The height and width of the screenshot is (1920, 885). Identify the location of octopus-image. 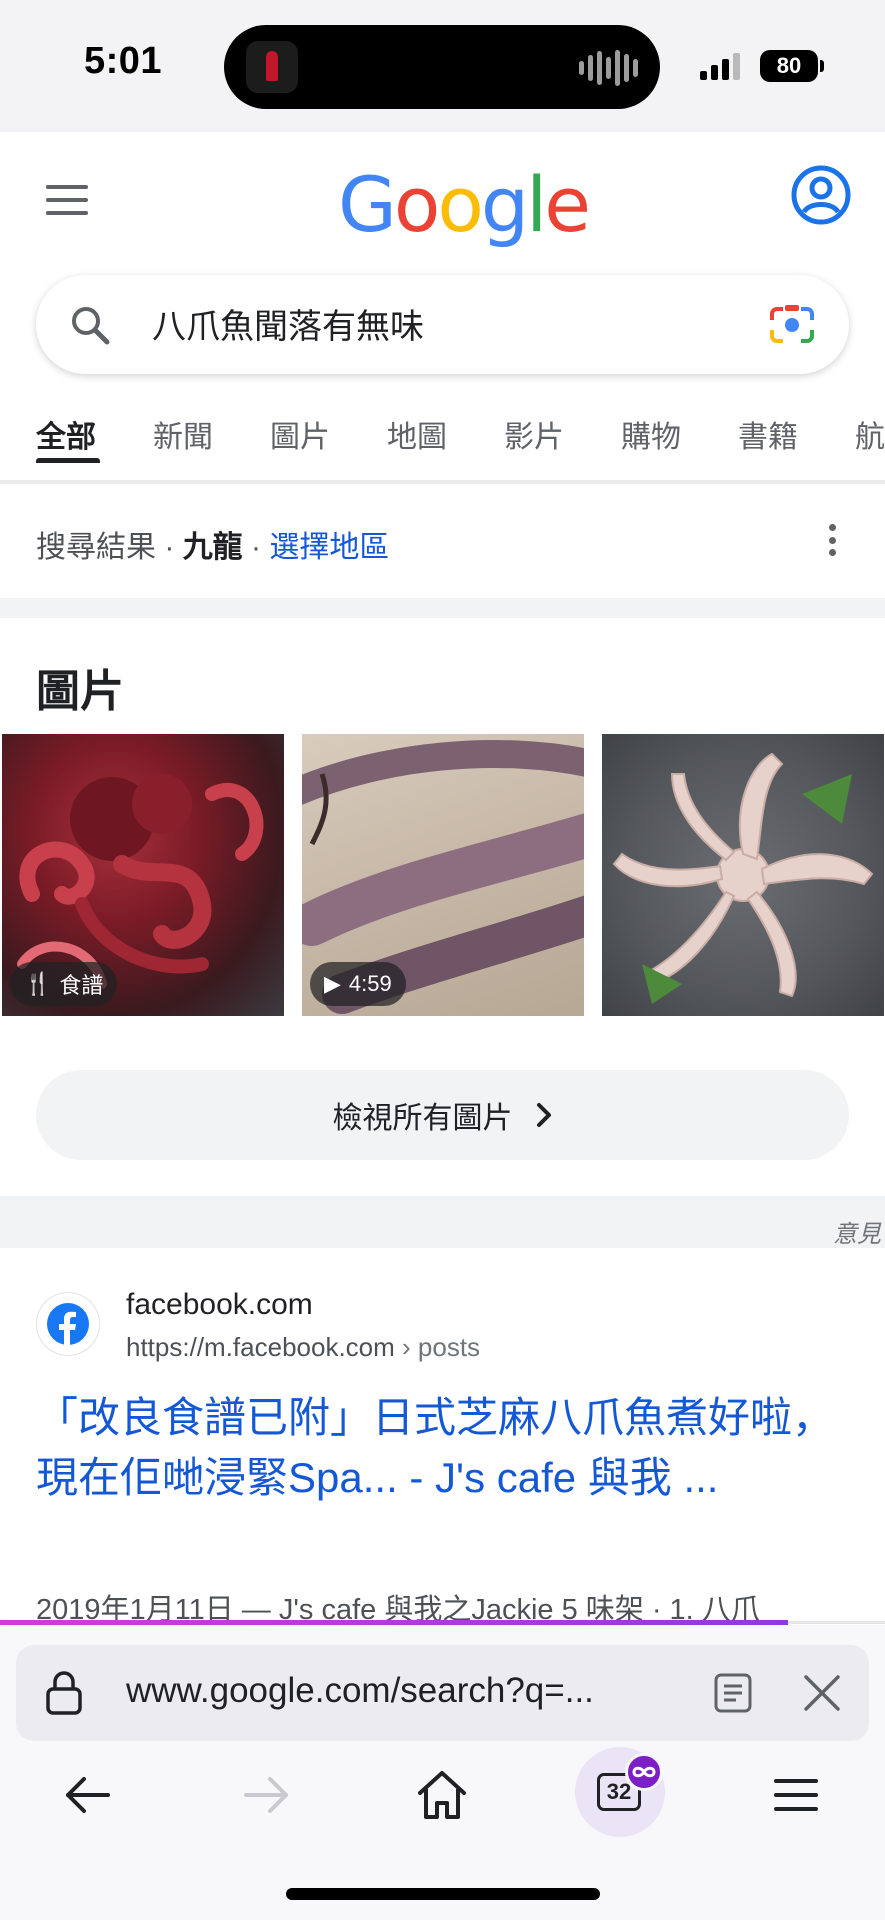
(743, 878).